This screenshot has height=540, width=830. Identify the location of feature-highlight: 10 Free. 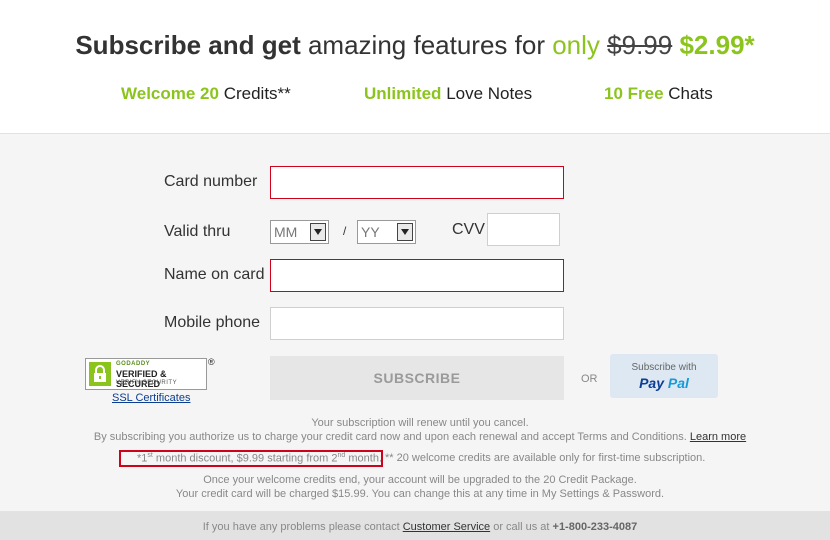
(634, 93).